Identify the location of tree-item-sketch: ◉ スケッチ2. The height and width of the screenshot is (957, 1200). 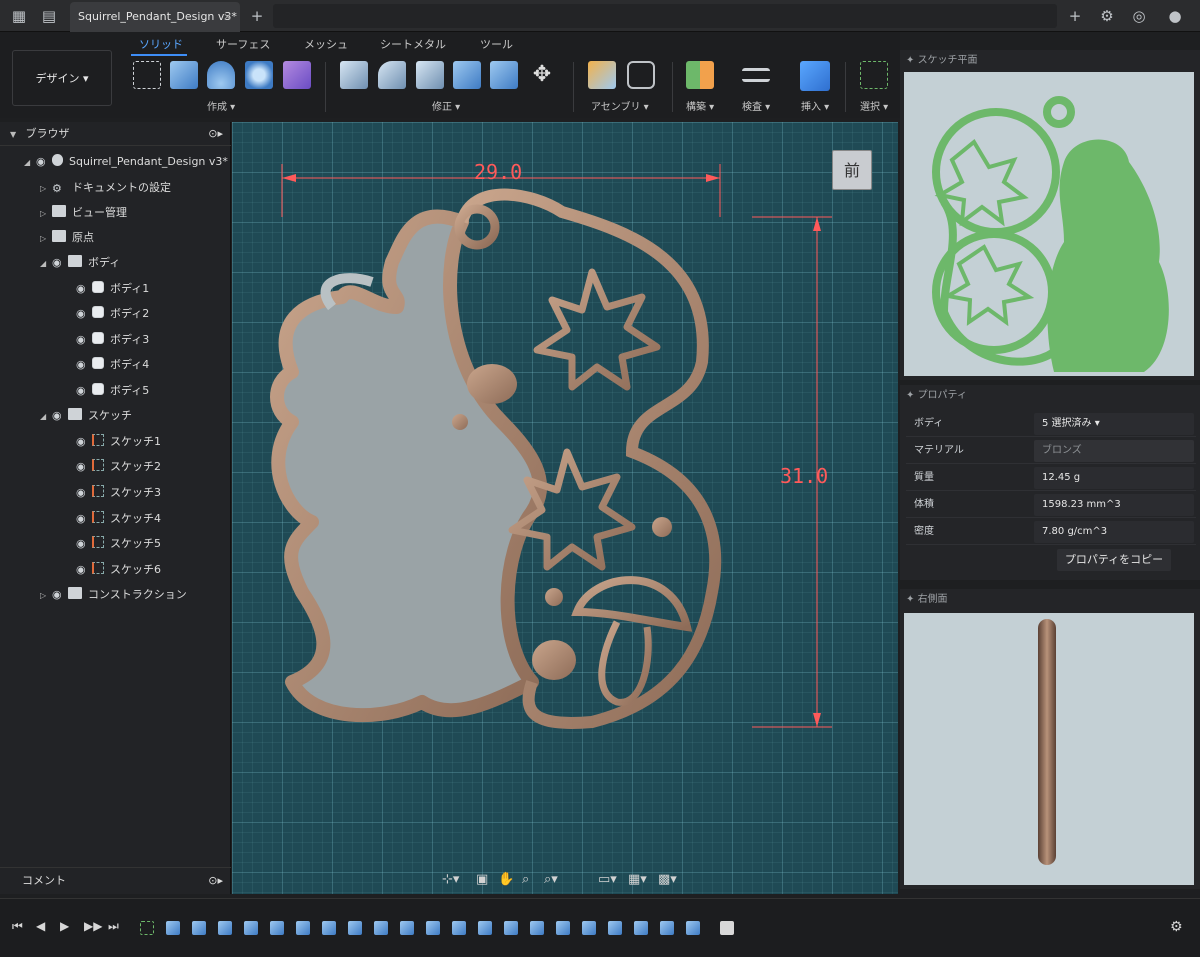
(118, 467).